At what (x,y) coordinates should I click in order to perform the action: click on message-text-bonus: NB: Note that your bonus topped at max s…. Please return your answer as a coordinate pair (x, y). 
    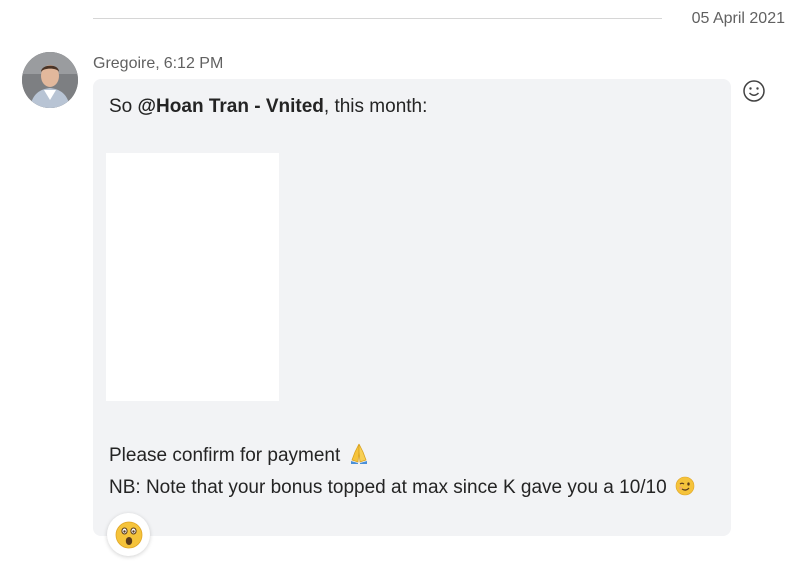
    Looking at the image, I should click on (388, 487).